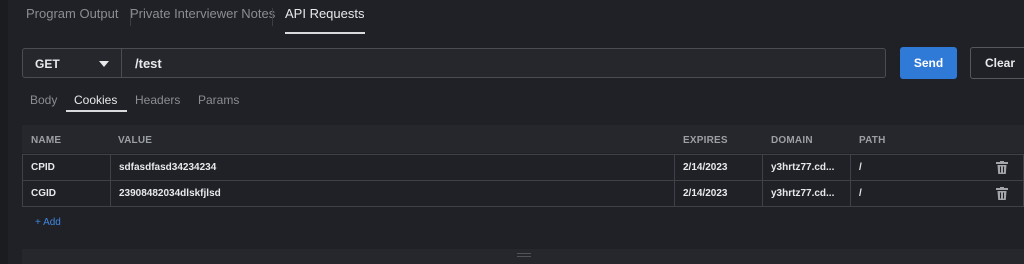  I want to click on send-button: Send, so click(928, 63).